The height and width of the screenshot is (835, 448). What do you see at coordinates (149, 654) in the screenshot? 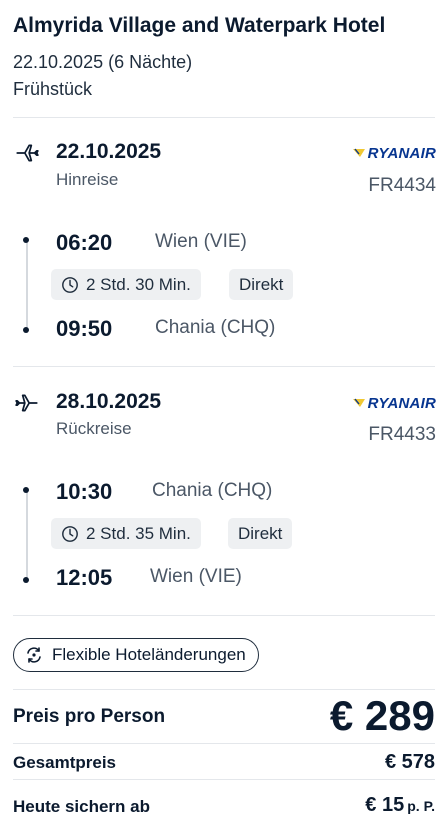
I see `flexible-hotel-changes-label: Flexible Hoteländerungen` at bounding box center [149, 654].